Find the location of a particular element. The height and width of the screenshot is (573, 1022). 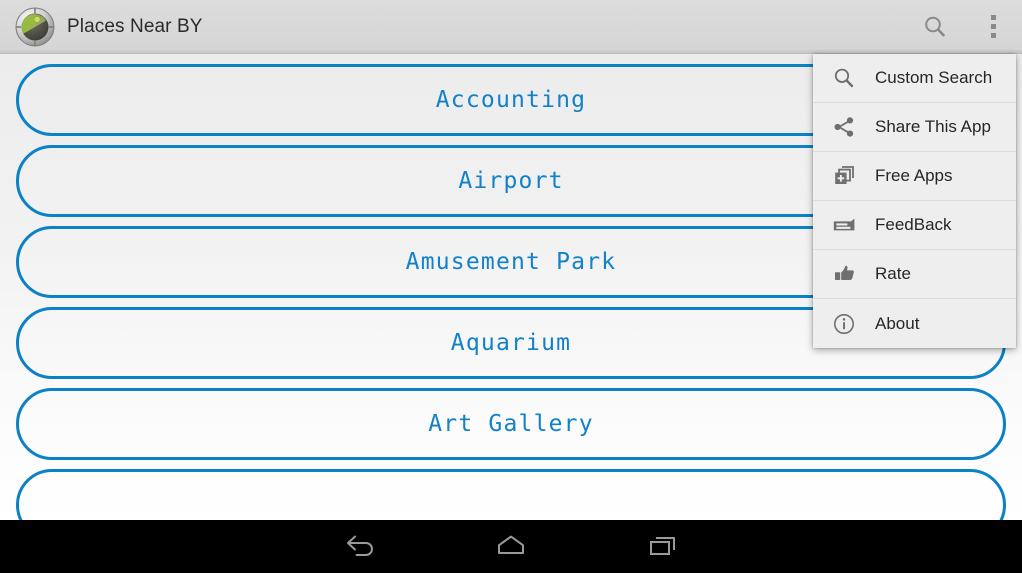

menu-item-custom-search: Custom Search is located at coordinates (914, 78).